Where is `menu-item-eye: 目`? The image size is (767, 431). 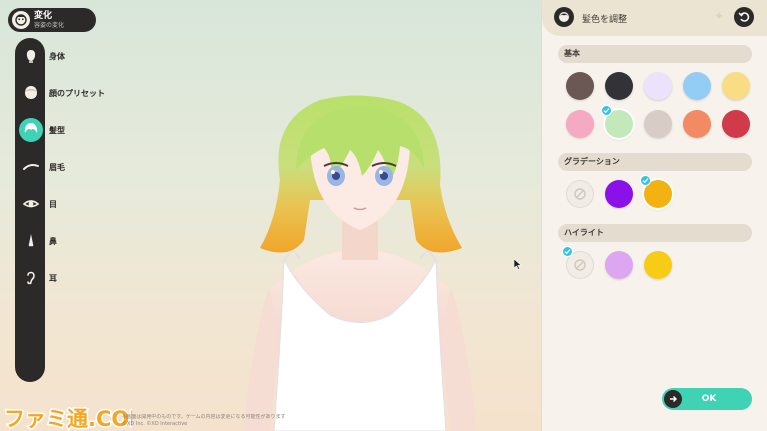 menu-item-eye: 目 is located at coordinates (38, 204).